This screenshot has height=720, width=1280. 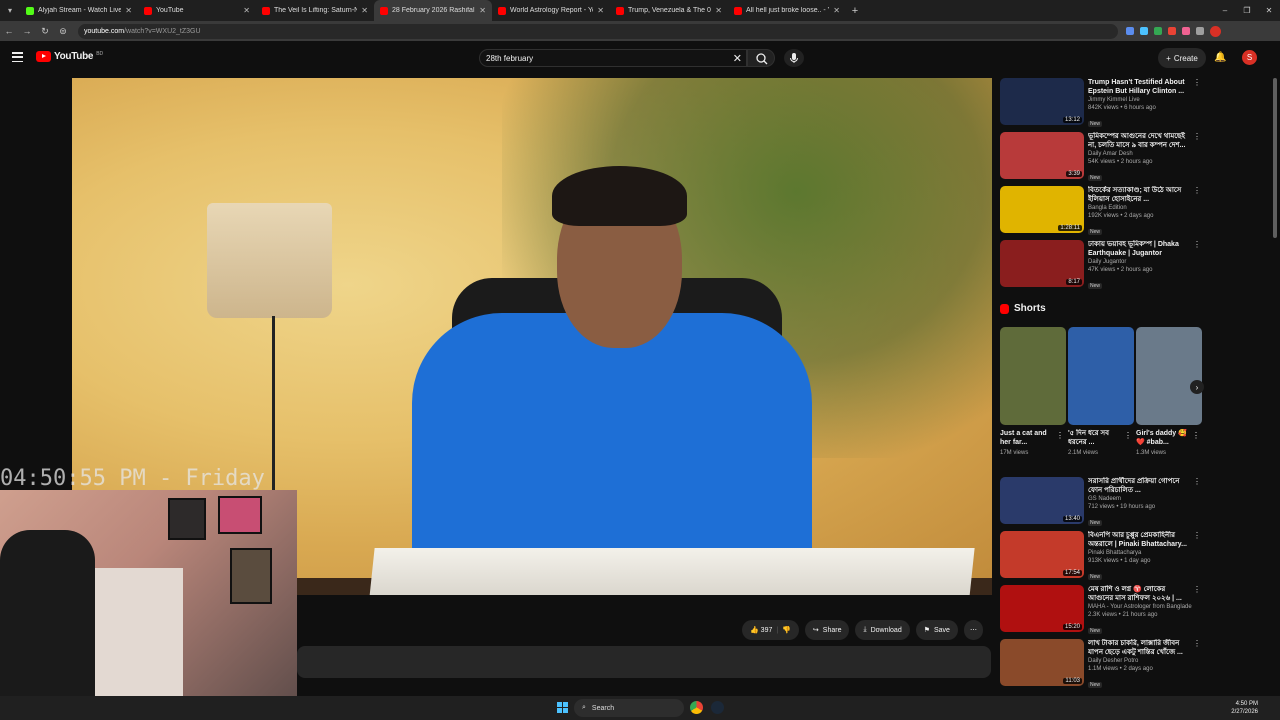 What do you see at coordinates (669, 10) in the screenshot?
I see `browser-tab: Trump, Venezuela & The 0° Ari ✕` at bounding box center [669, 10].